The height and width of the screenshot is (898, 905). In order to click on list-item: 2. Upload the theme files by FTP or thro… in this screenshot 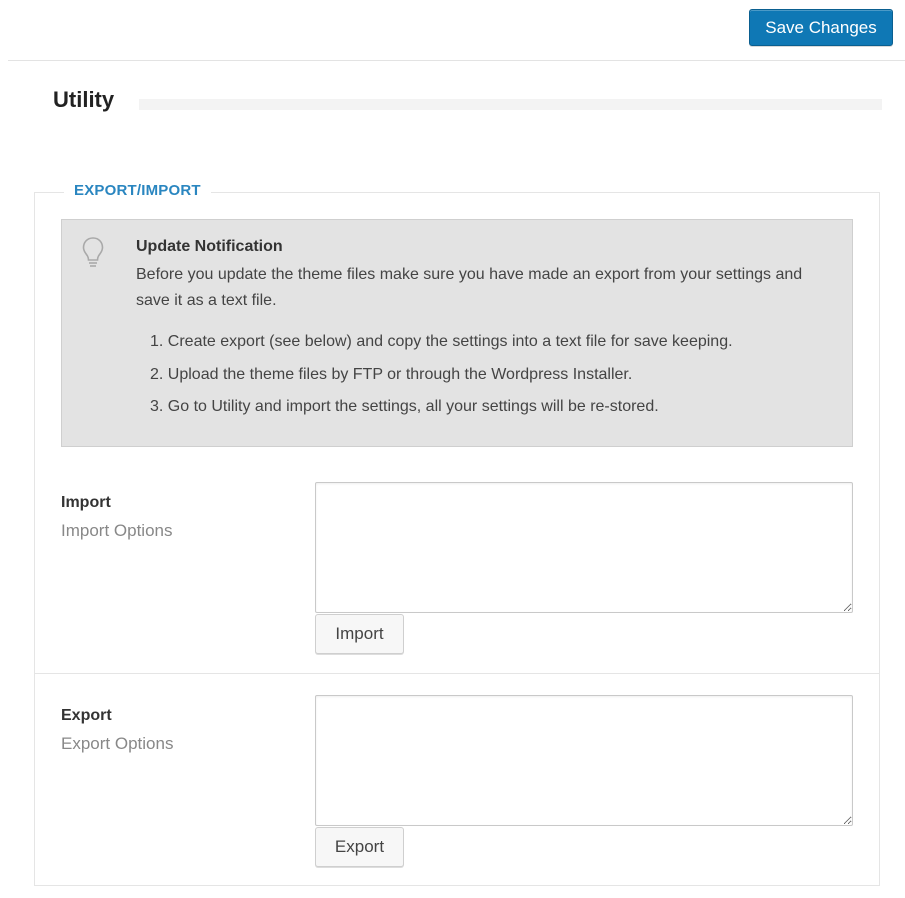, I will do `click(391, 374)`.